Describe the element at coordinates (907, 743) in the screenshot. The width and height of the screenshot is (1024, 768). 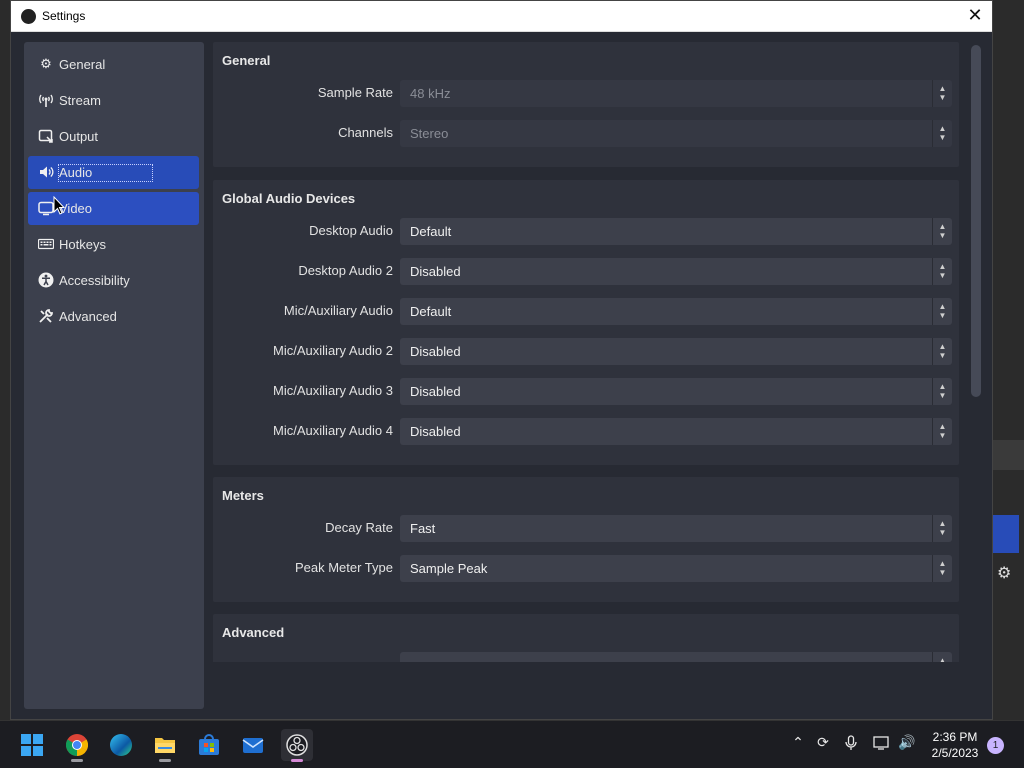
I see `volume-icon: 🔊` at that location.